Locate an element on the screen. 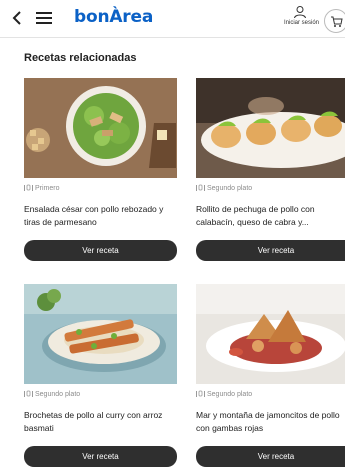 This screenshot has height=473, width=345. top-bar: bonÀrea Iniciar sesión is located at coordinates (172, 19).